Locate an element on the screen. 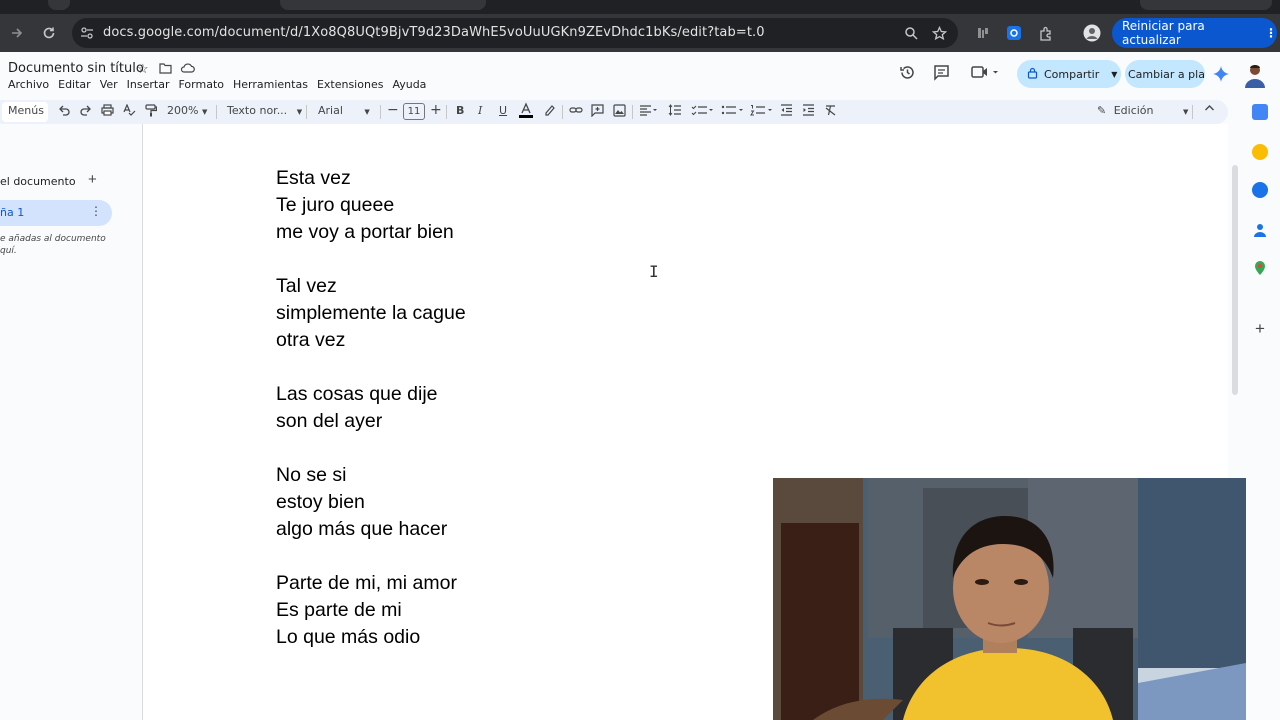 The width and height of the screenshot is (1280, 720). numbered-list-icon is located at coordinates (763, 111).